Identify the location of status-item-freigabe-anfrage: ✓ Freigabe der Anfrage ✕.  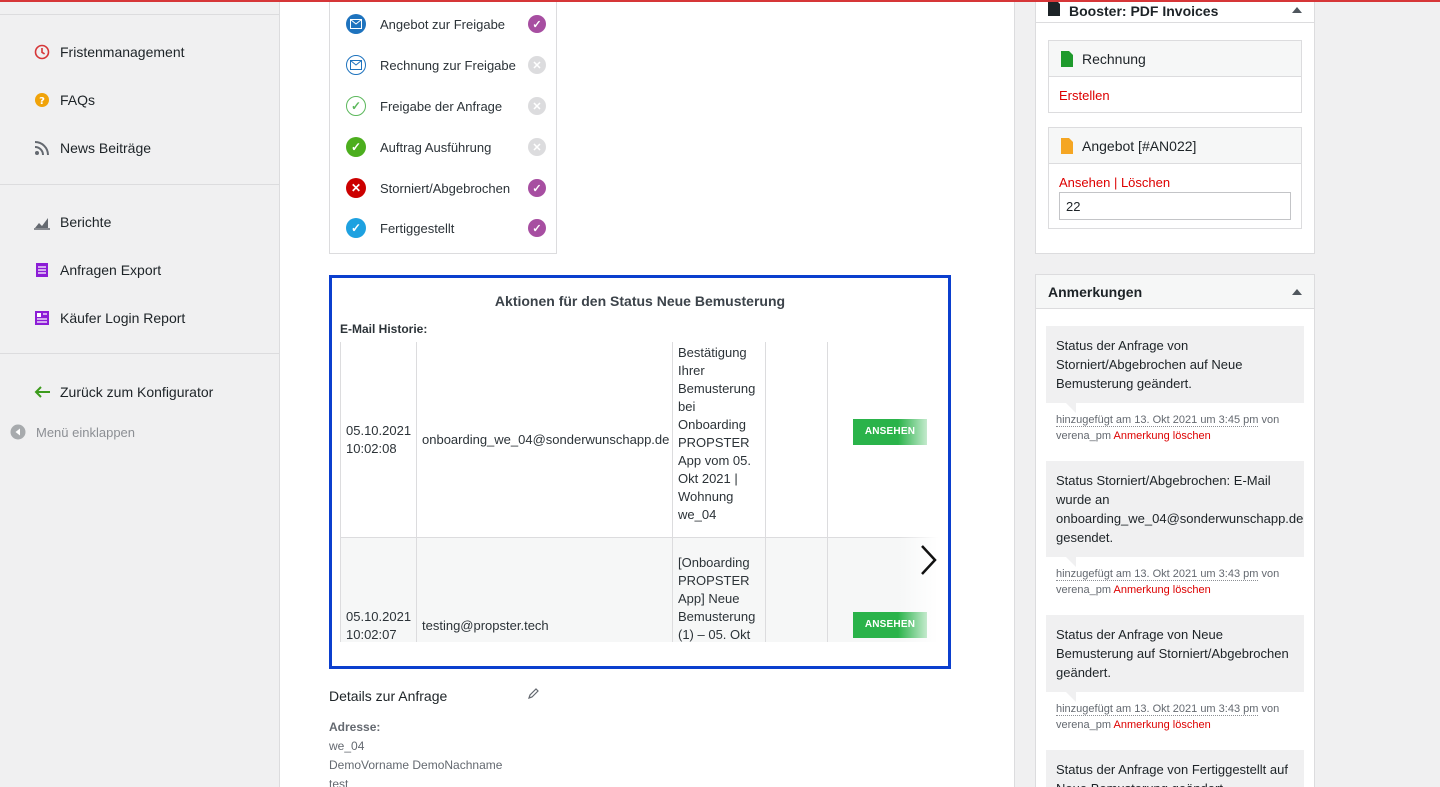
(446, 106).